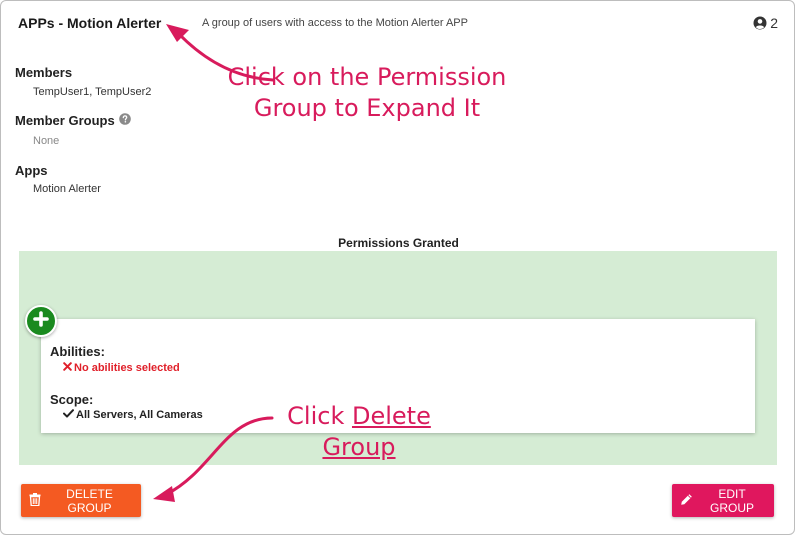 This screenshot has width=795, height=535. What do you see at coordinates (44, 72) in the screenshot?
I see `members-label: Members` at bounding box center [44, 72].